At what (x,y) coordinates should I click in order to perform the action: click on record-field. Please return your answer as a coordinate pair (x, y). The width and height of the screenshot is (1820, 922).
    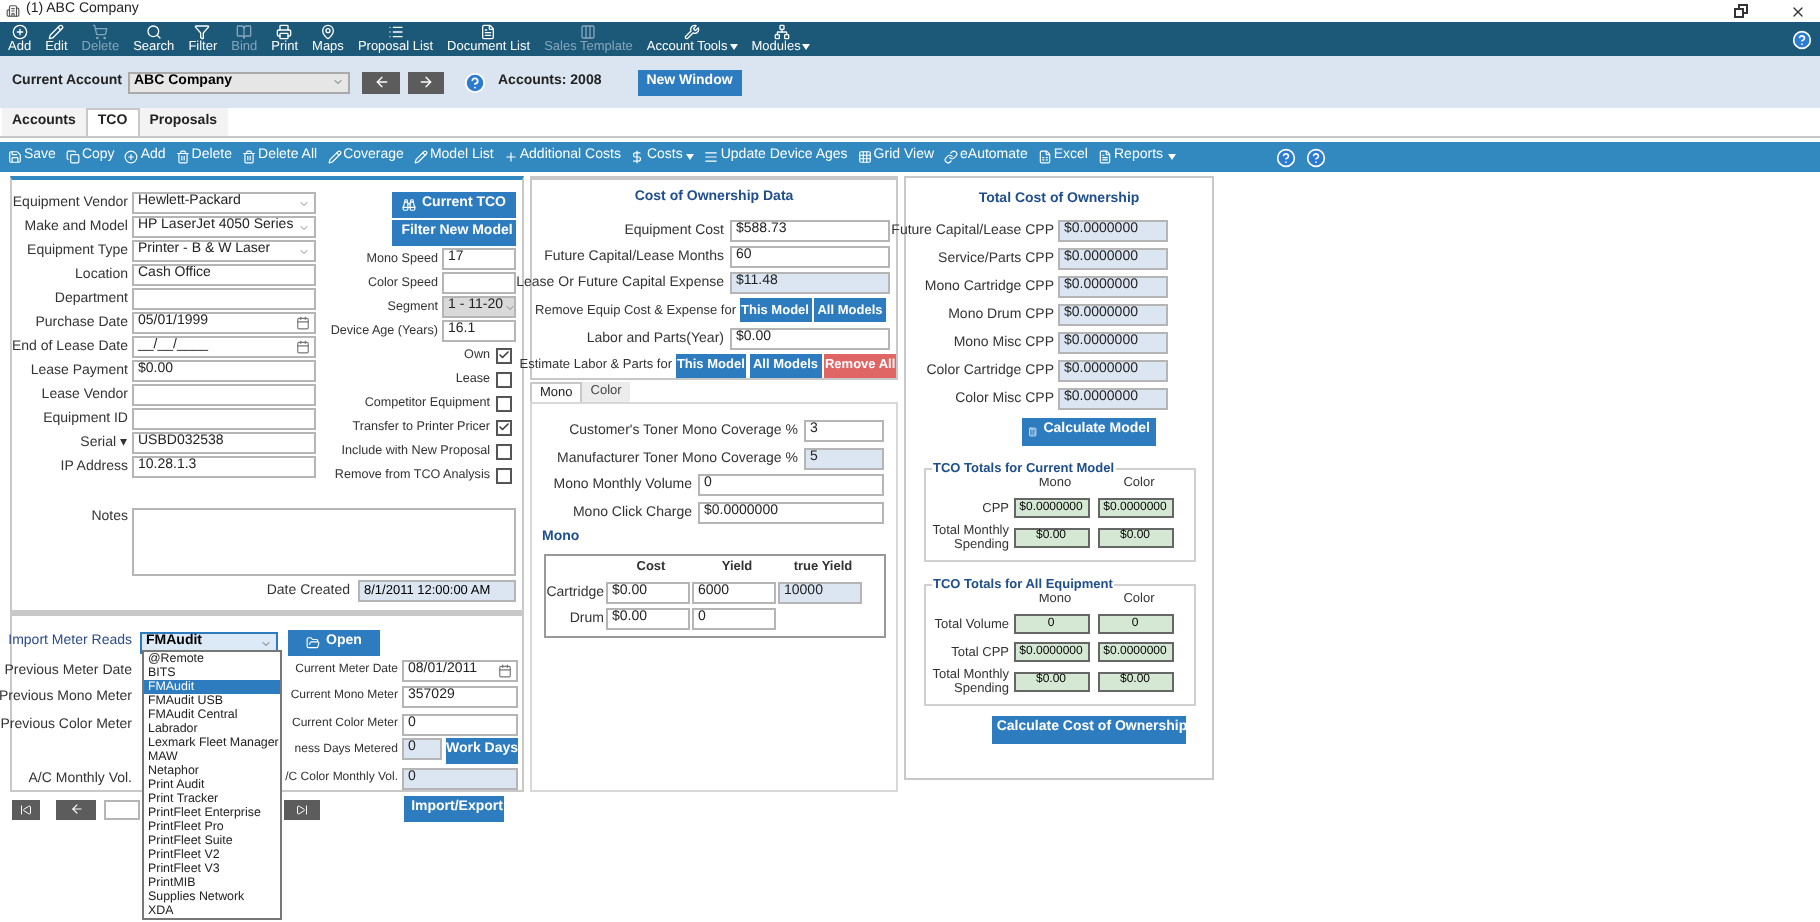
    Looking at the image, I should click on (122, 809).